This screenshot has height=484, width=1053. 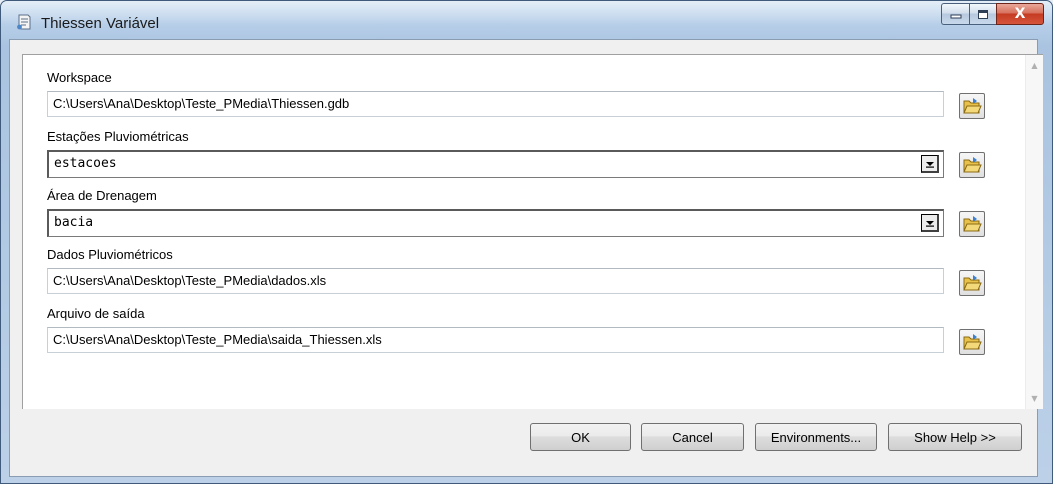 What do you see at coordinates (580, 437) in the screenshot?
I see `ok-button: OK` at bounding box center [580, 437].